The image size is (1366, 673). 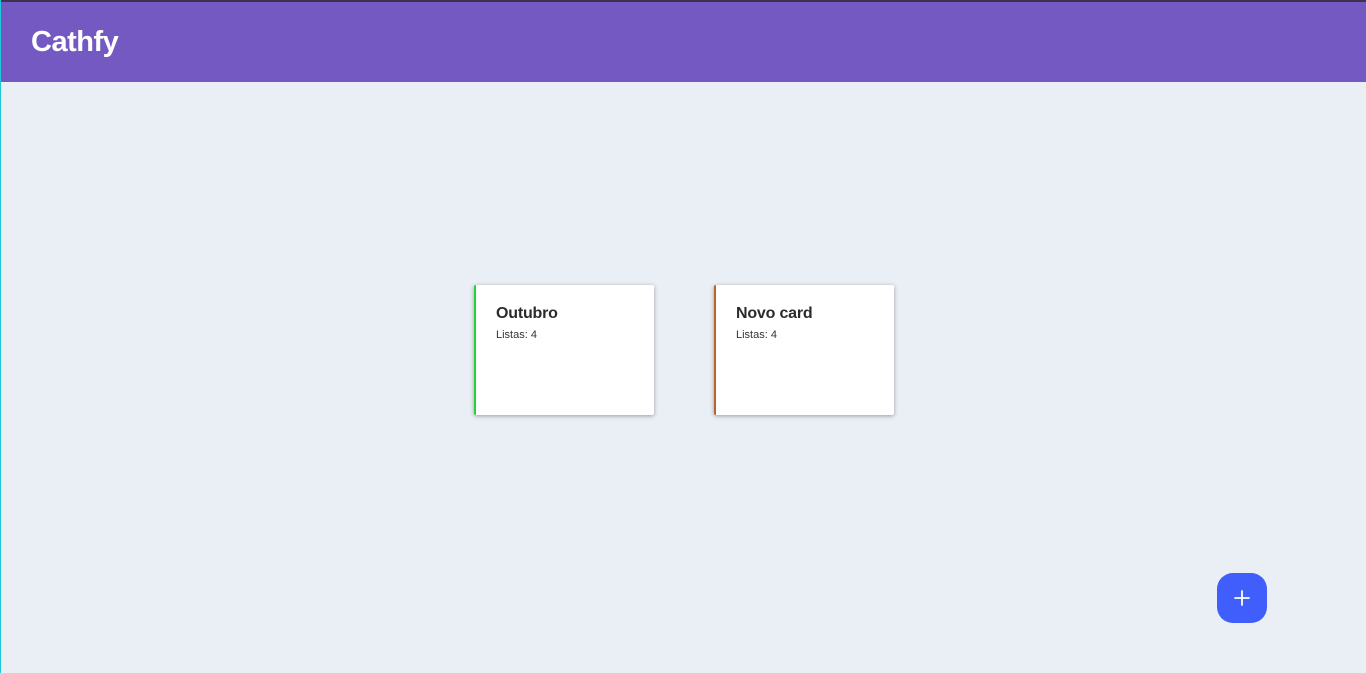 What do you see at coordinates (804, 350) in the screenshot?
I see `board-card-novo-card: Novo card Listas: 4` at bounding box center [804, 350].